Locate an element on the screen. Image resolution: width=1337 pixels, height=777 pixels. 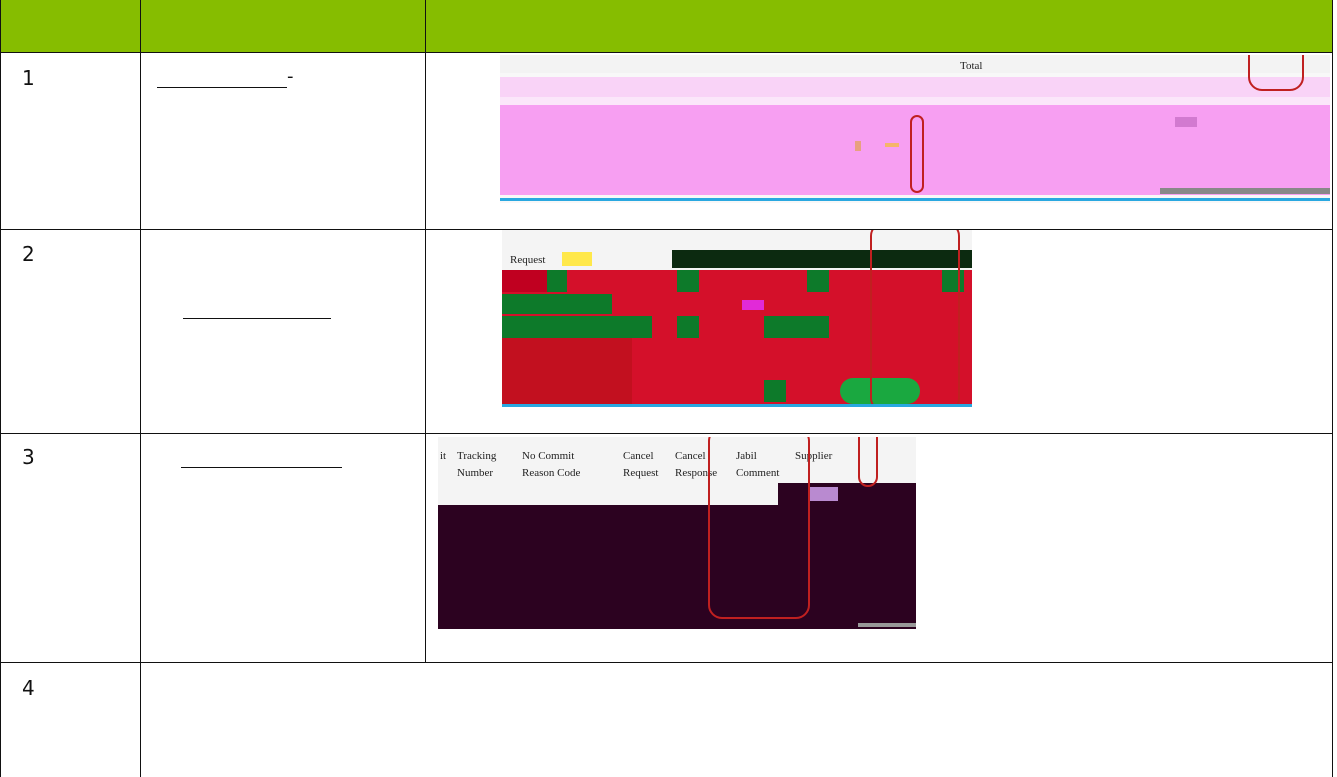
total-label: Total is located at coordinates (971, 66).